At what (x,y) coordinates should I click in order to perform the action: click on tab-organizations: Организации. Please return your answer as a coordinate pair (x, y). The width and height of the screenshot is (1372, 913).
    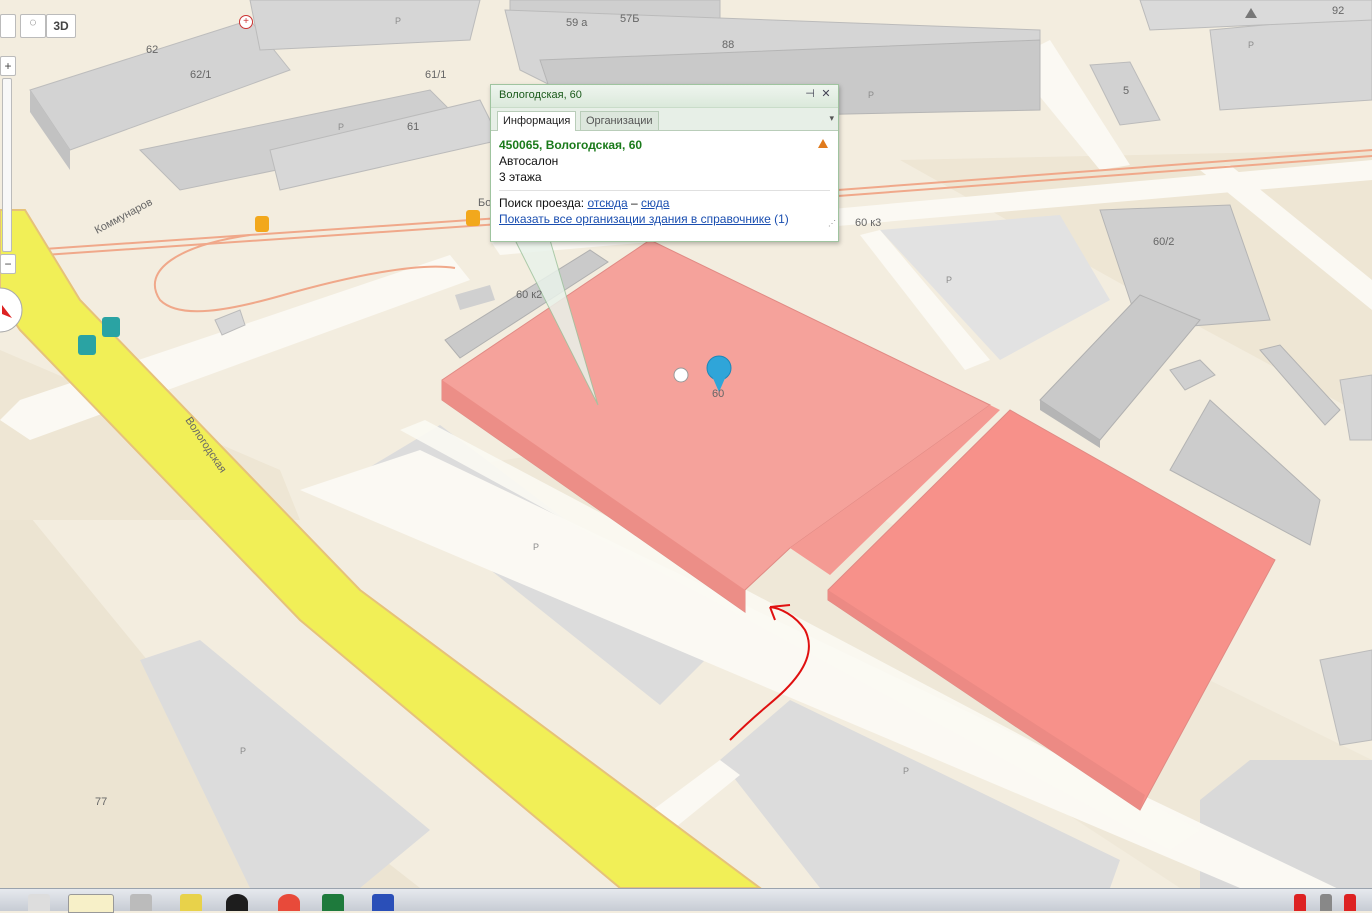
    Looking at the image, I should click on (619, 120).